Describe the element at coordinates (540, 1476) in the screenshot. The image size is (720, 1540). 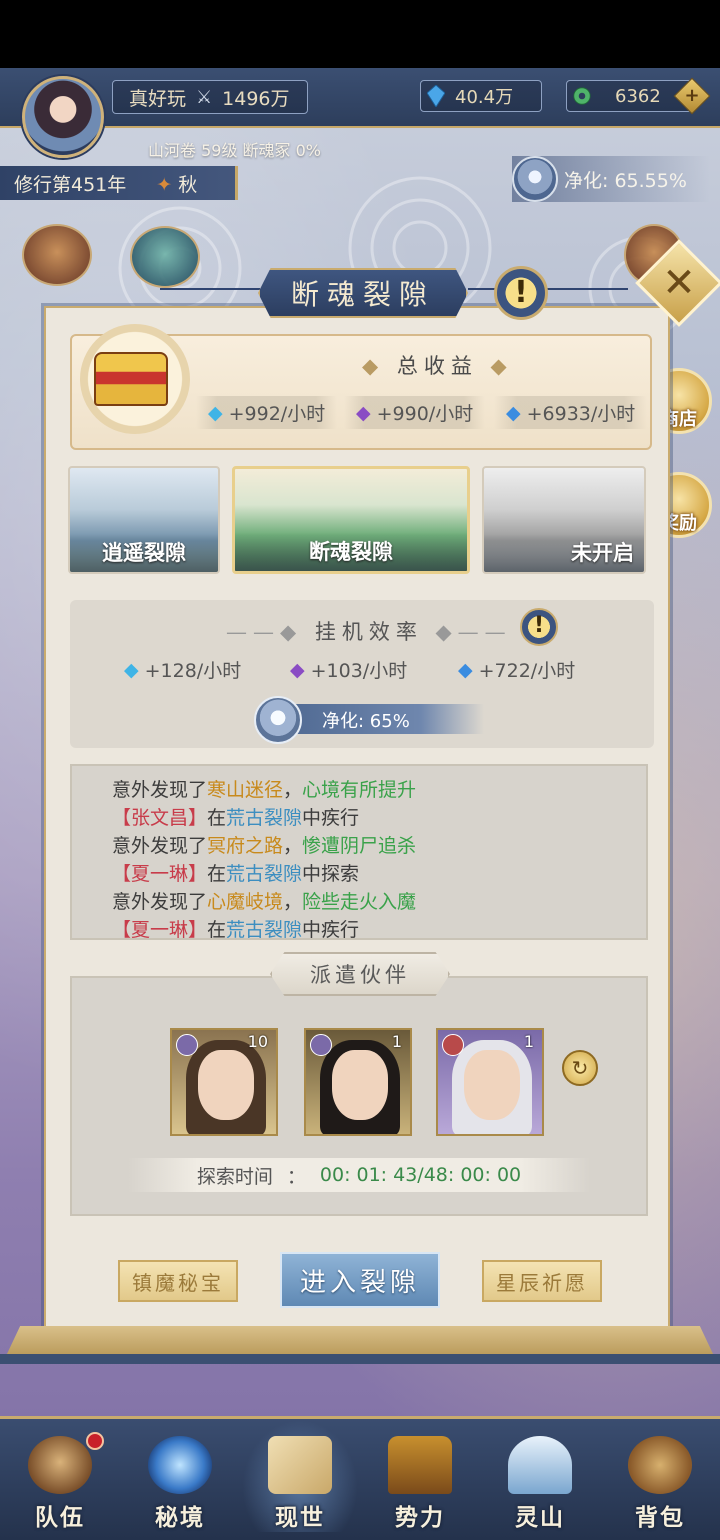
I see `nav-spirit-mountain: 灵山` at that location.